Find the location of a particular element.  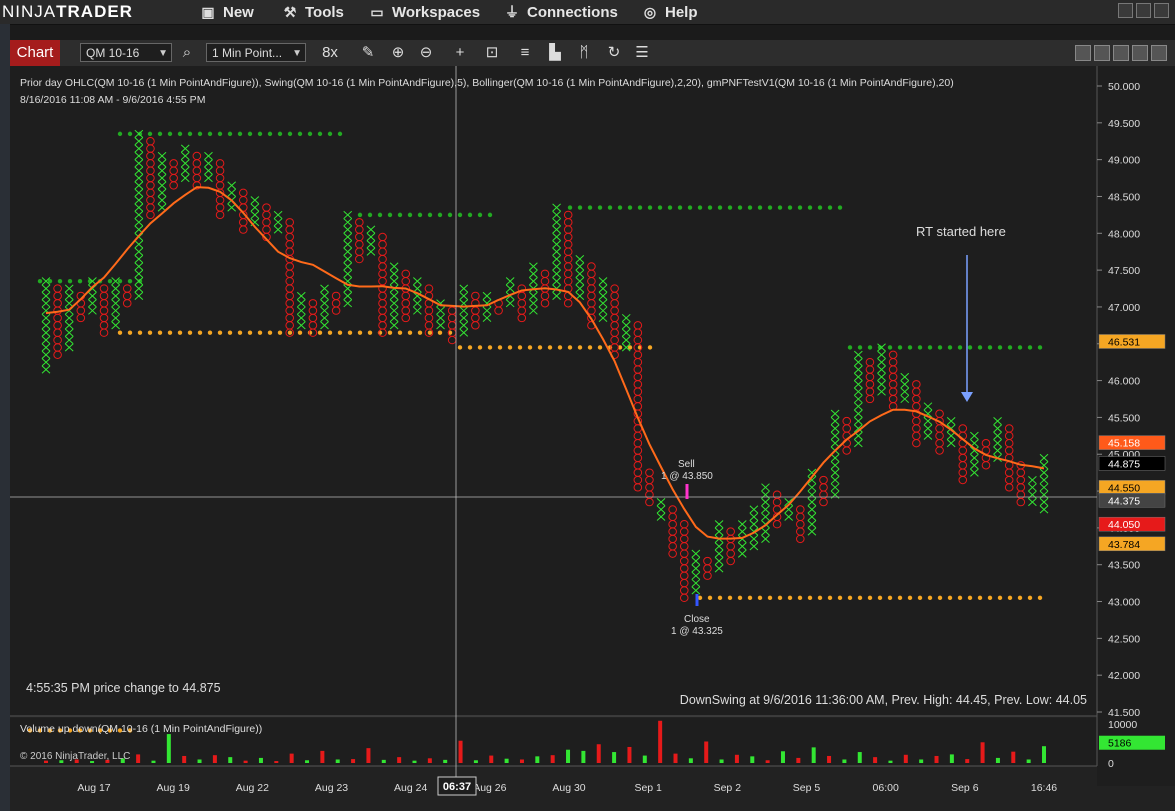

price-tick-label: 47.000 is located at coordinates (1124, 308).